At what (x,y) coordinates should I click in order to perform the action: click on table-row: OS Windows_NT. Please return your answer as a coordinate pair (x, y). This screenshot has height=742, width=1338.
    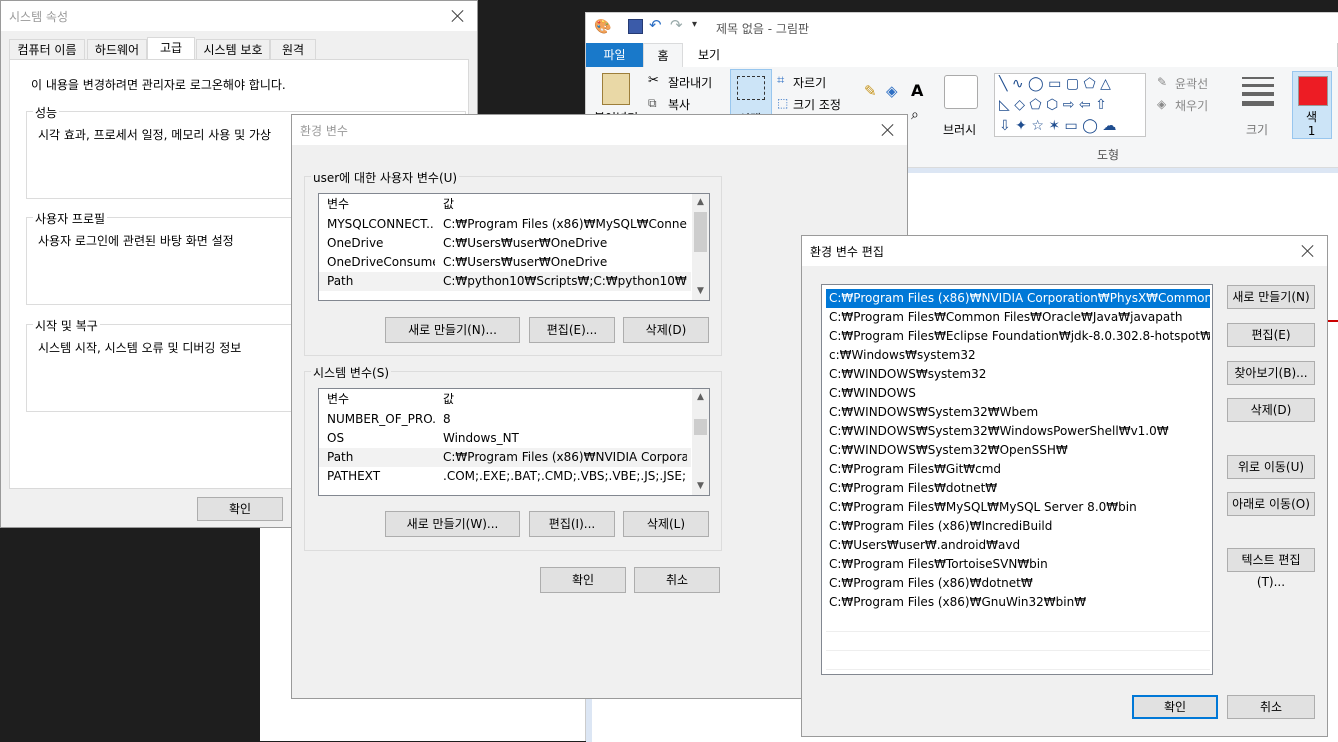
    Looking at the image, I should click on (505, 438).